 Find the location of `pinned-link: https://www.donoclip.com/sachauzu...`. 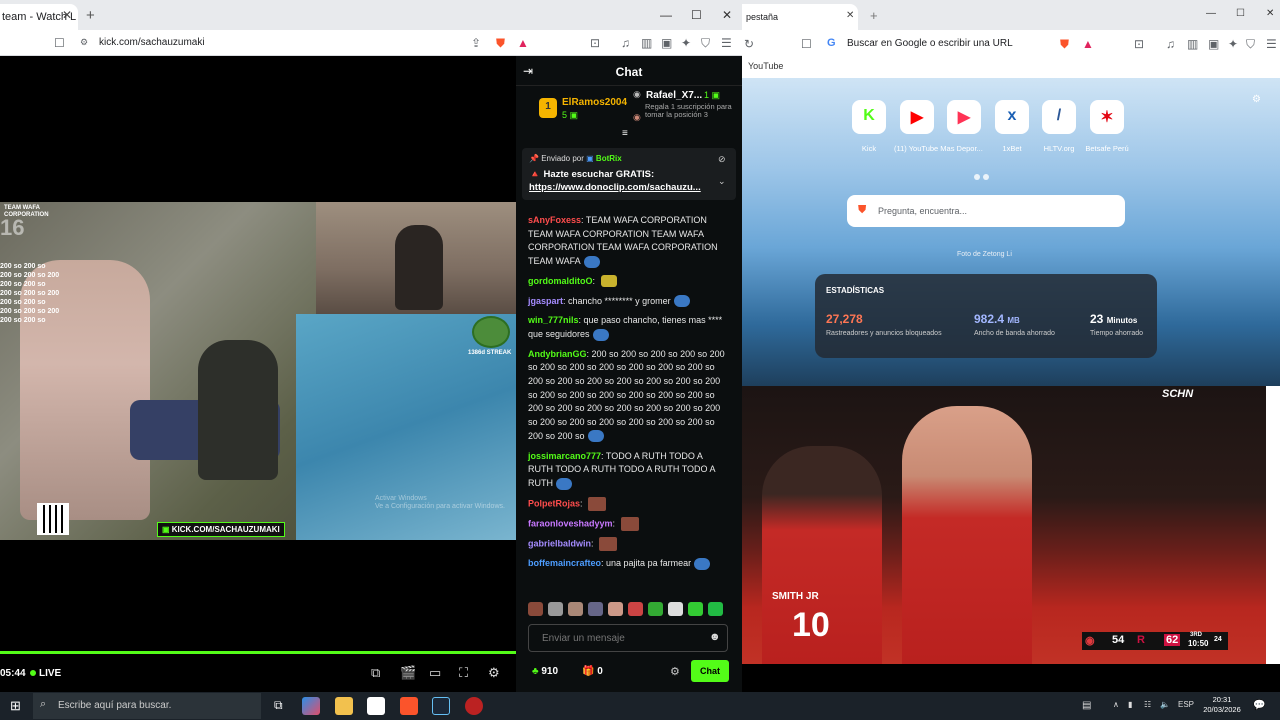

pinned-link: https://www.donoclip.com/sachauzu... is located at coordinates (615, 187).